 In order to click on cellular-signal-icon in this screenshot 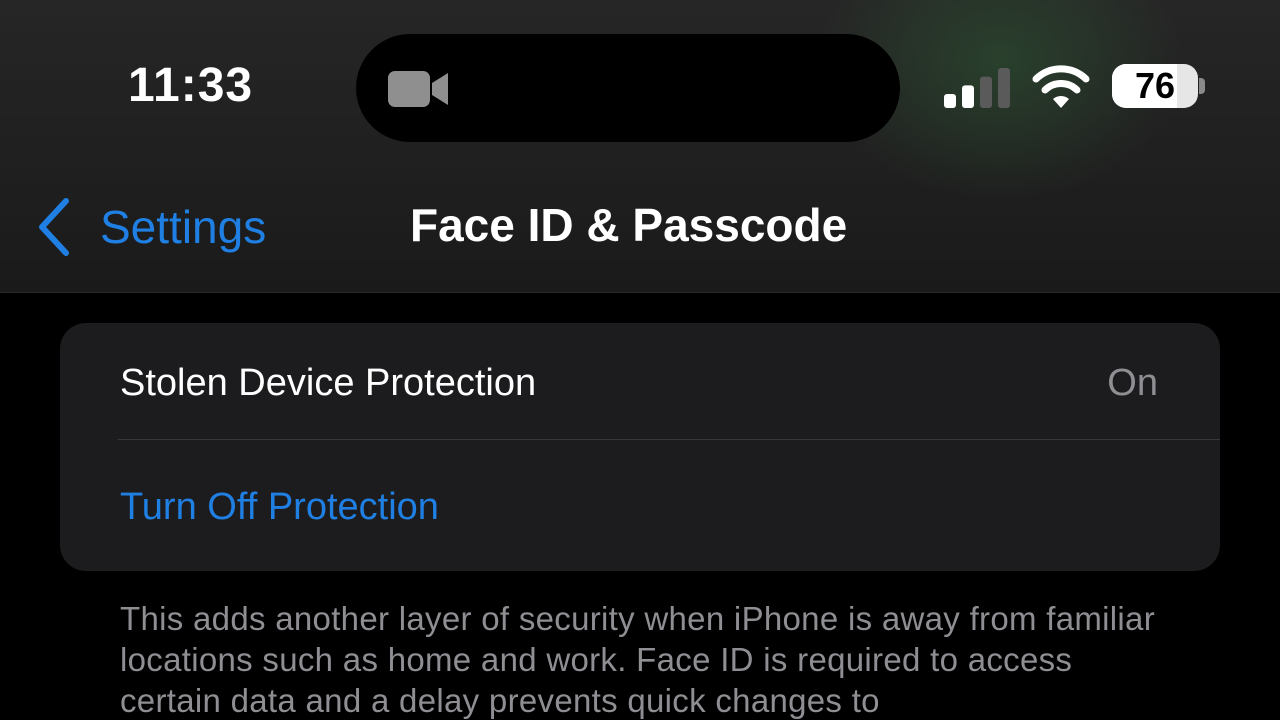, I will do `click(977, 88)`.